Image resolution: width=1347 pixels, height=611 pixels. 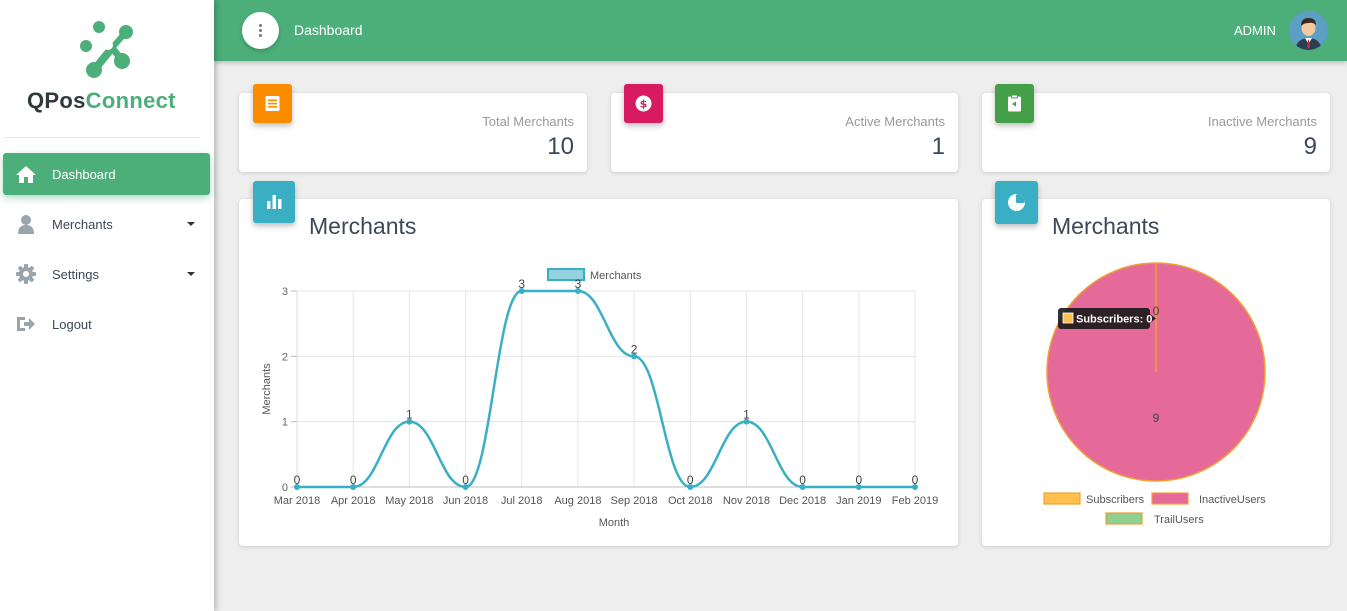 What do you see at coordinates (1156, 128) in the screenshot?
I see `stat-card-inactive-merchants: Inactive Merchants 9` at bounding box center [1156, 128].